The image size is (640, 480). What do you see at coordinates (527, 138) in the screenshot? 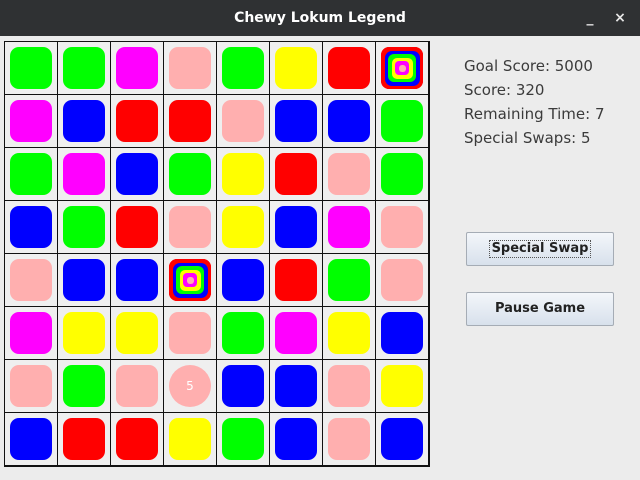
I see `special-swaps-label: Special Swaps: 5` at bounding box center [527, 138].